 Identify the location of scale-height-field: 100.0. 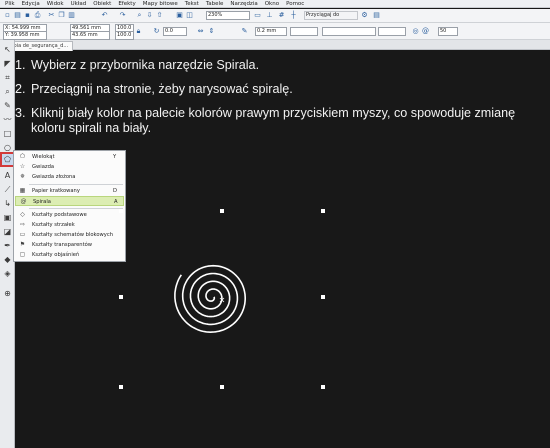
(124, 35).